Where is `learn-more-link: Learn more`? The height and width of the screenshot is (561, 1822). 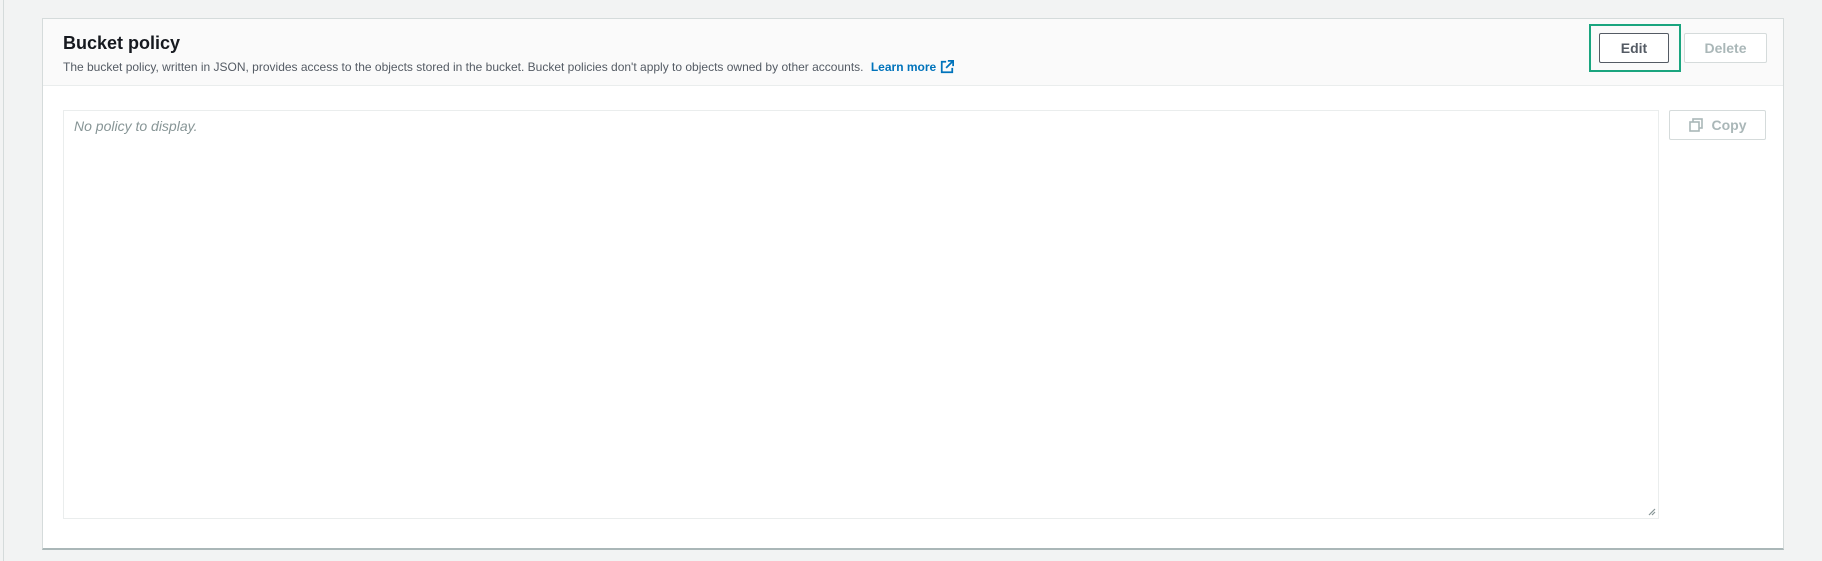 learn-more-link: Learn more is located at coordinates (912, 67).